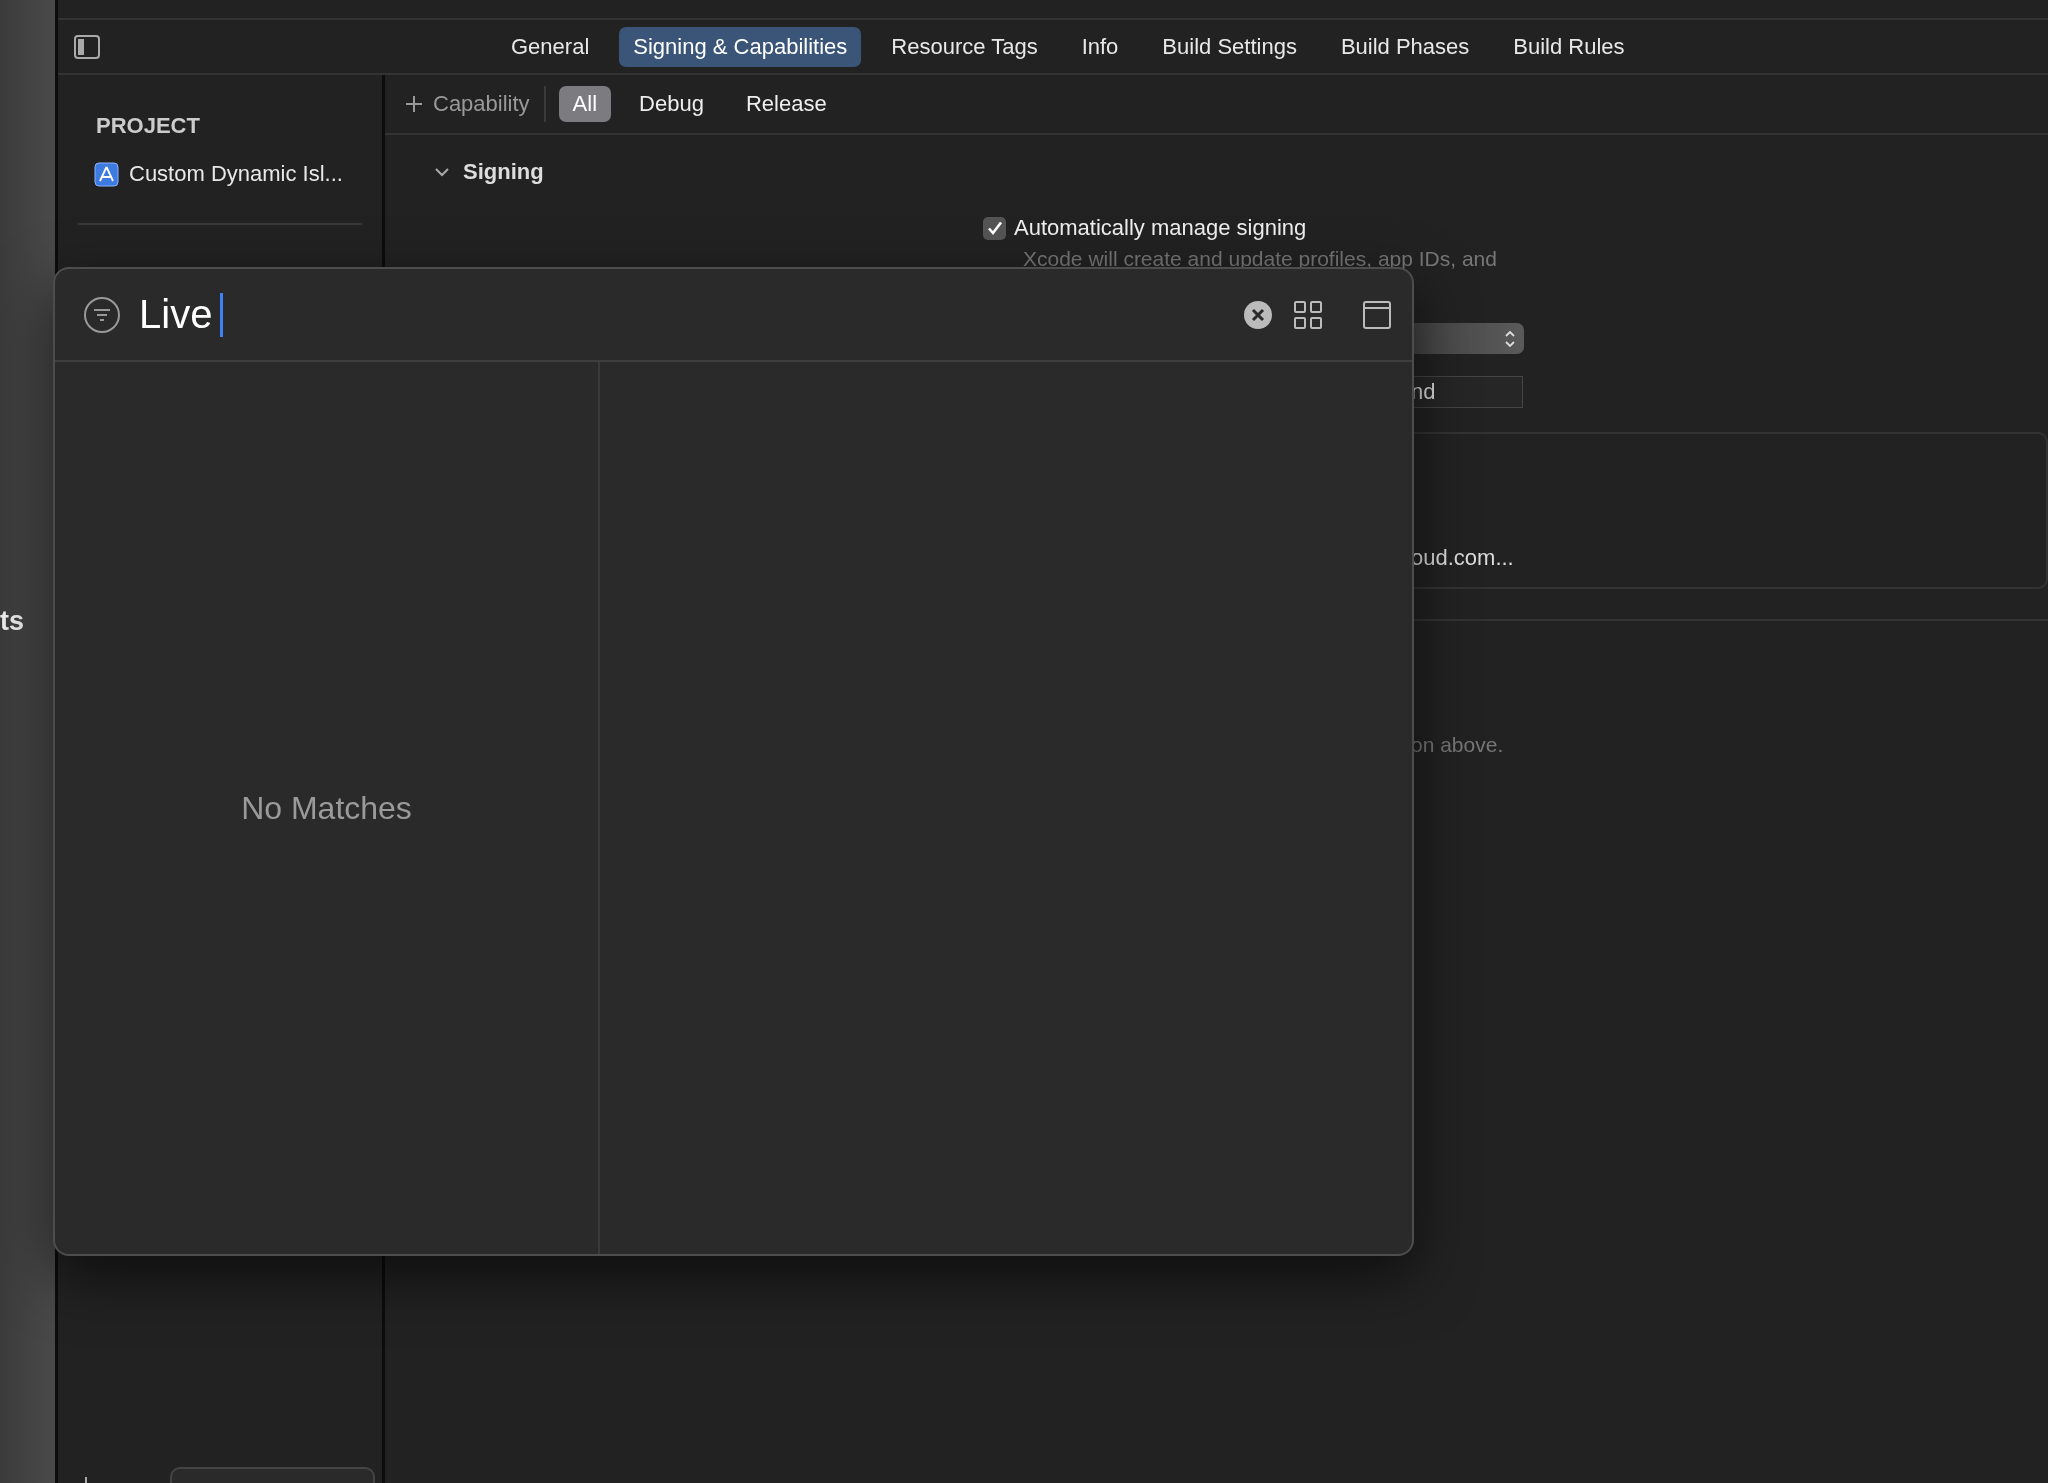 The image size is (2048, 1483). What do you see at coordinates (1308, 314) in the screenshot?
I see `grid-icon` at bounding box center [1308, 314].